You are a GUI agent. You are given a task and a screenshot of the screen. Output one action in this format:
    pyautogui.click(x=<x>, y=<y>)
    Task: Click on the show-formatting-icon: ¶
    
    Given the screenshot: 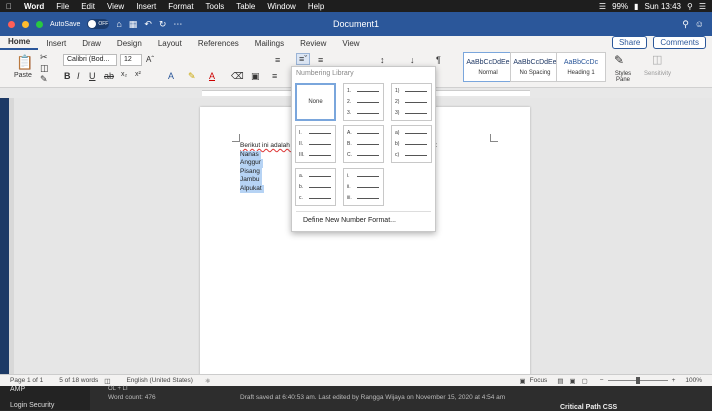 What is the action you would take?
    pyautogui.click(x=438, y=60)
    